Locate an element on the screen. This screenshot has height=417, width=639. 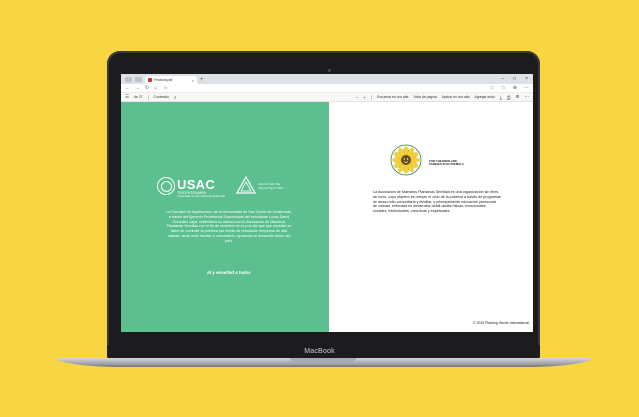
architecture-faculty-logo: FACULTAD DE ARQUITECTURA is located at coordinates (266, 186).